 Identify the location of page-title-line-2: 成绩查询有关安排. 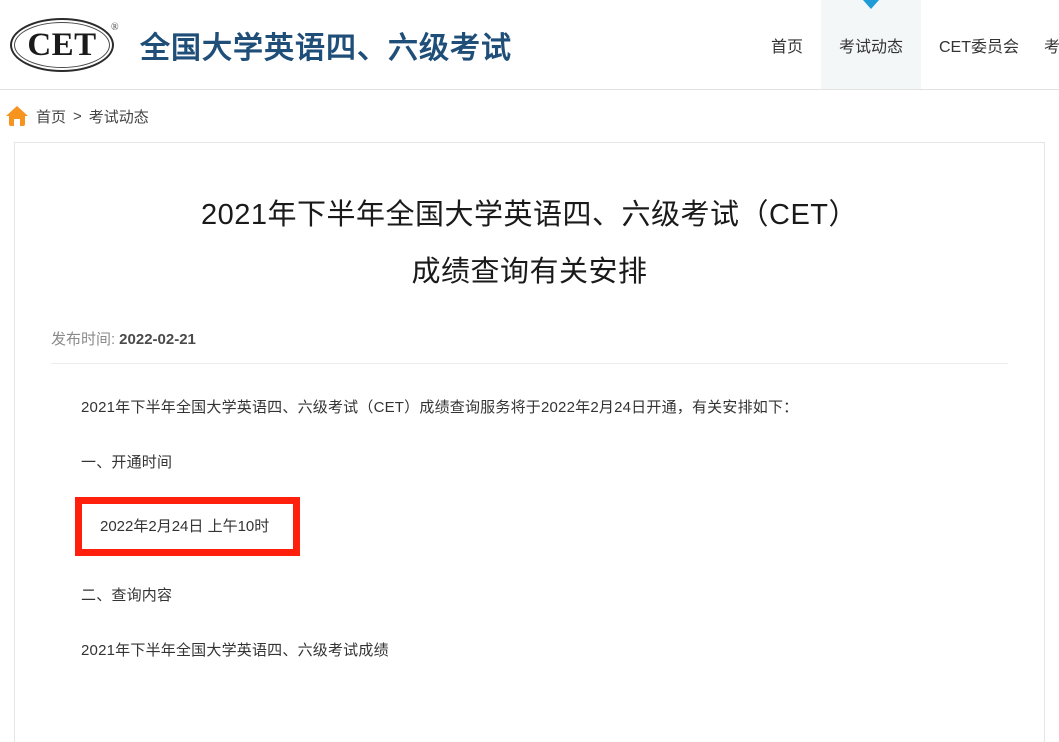
(529, 271).